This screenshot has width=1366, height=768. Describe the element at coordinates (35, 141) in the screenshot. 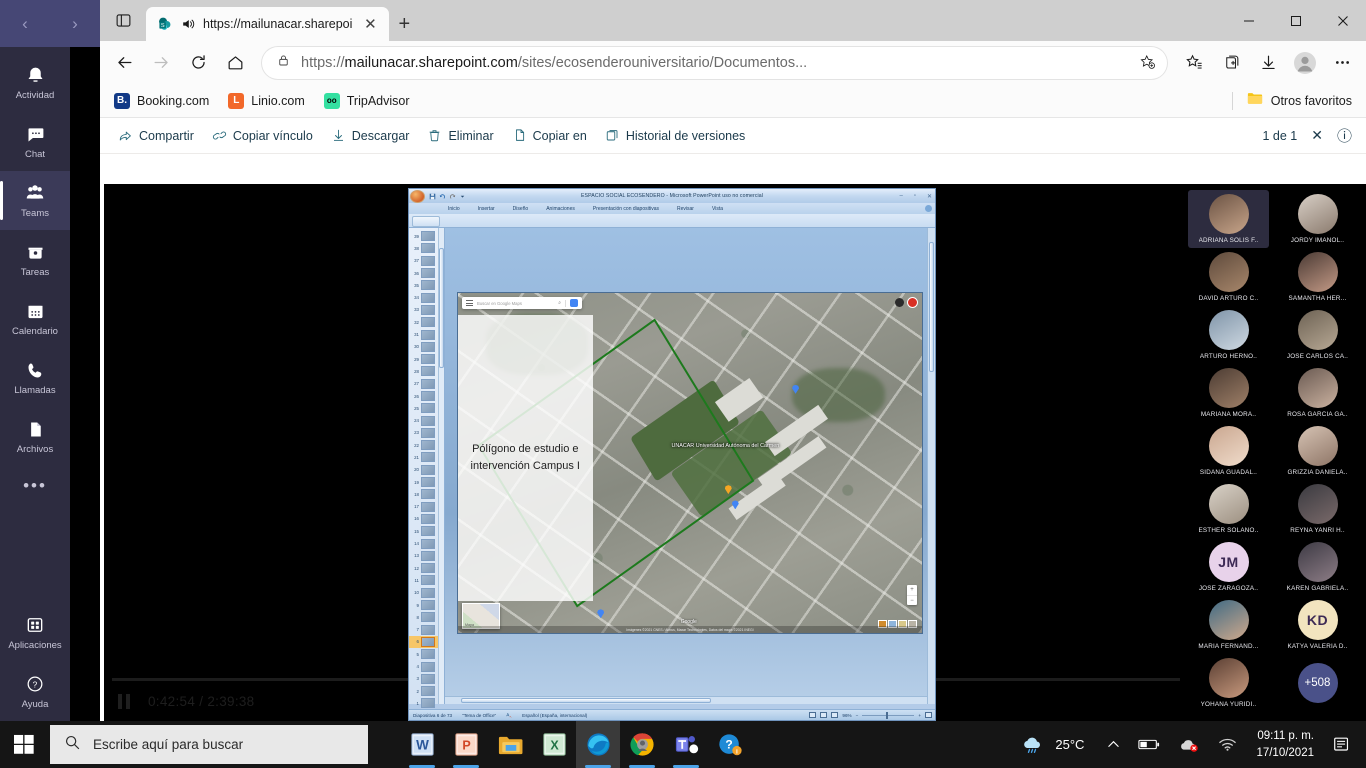

I see `sidebar-item-chat: Chat` at that location.